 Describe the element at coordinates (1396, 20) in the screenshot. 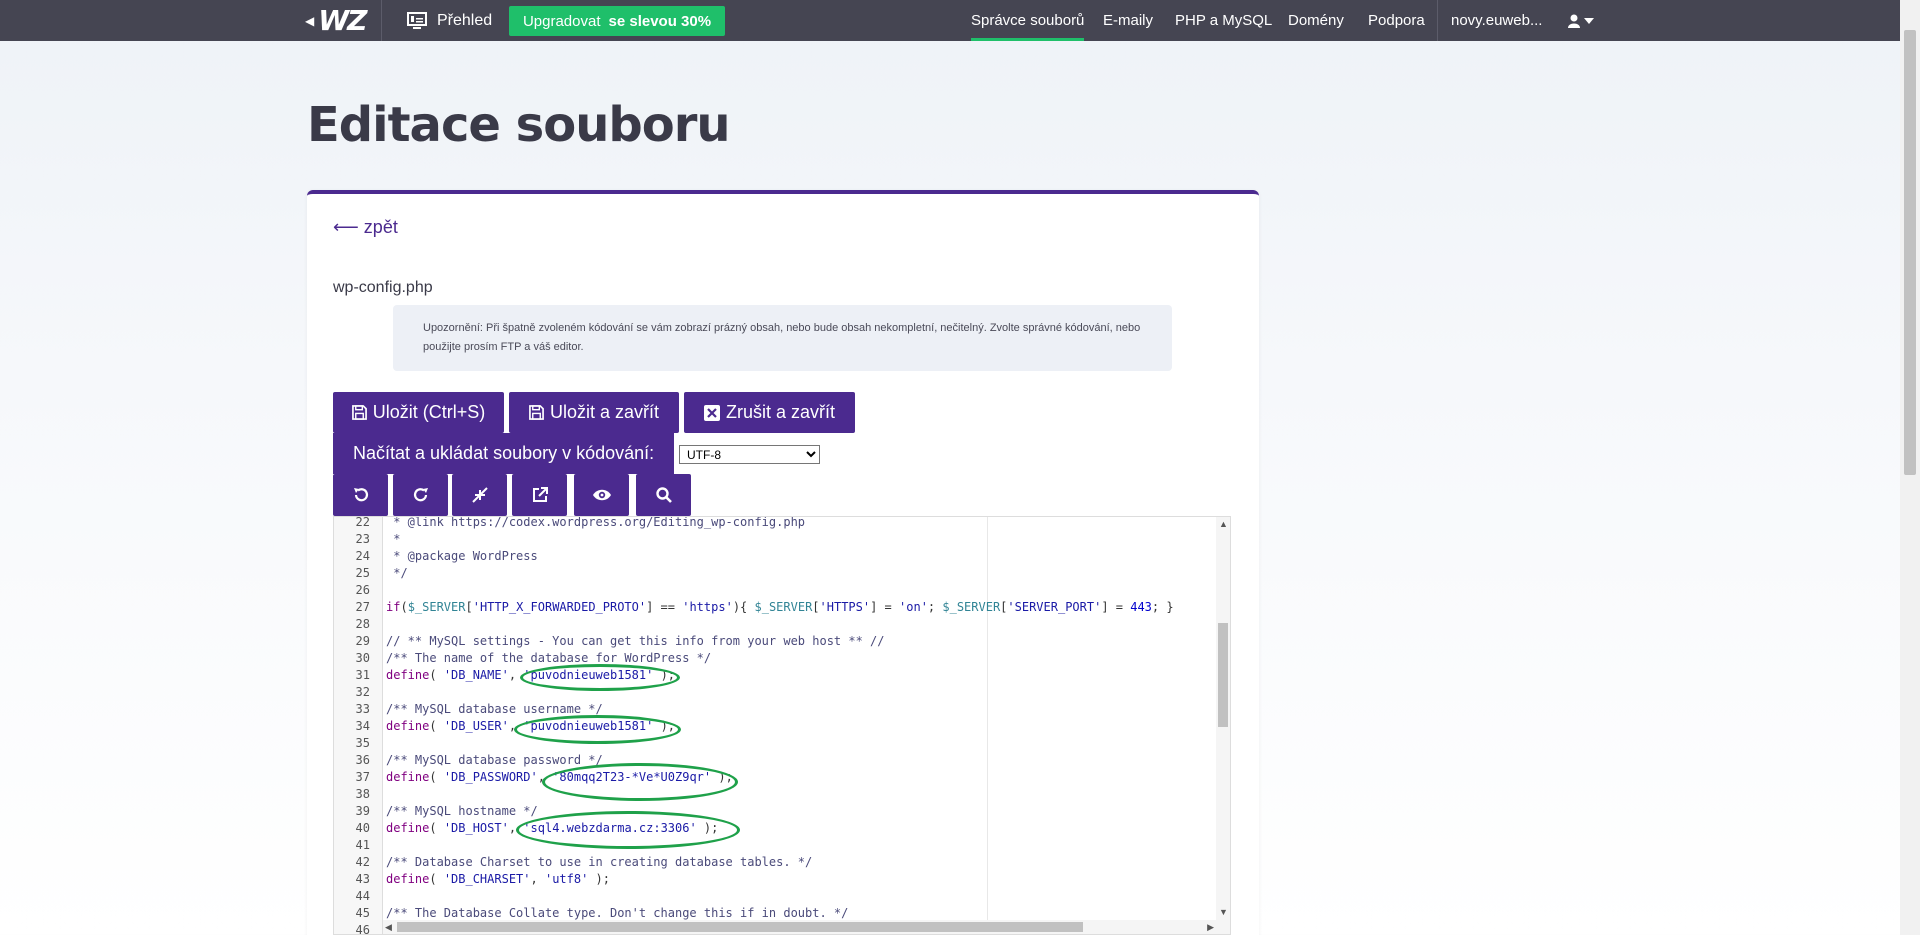

I see `nav-link-support: Podpora` at that location.